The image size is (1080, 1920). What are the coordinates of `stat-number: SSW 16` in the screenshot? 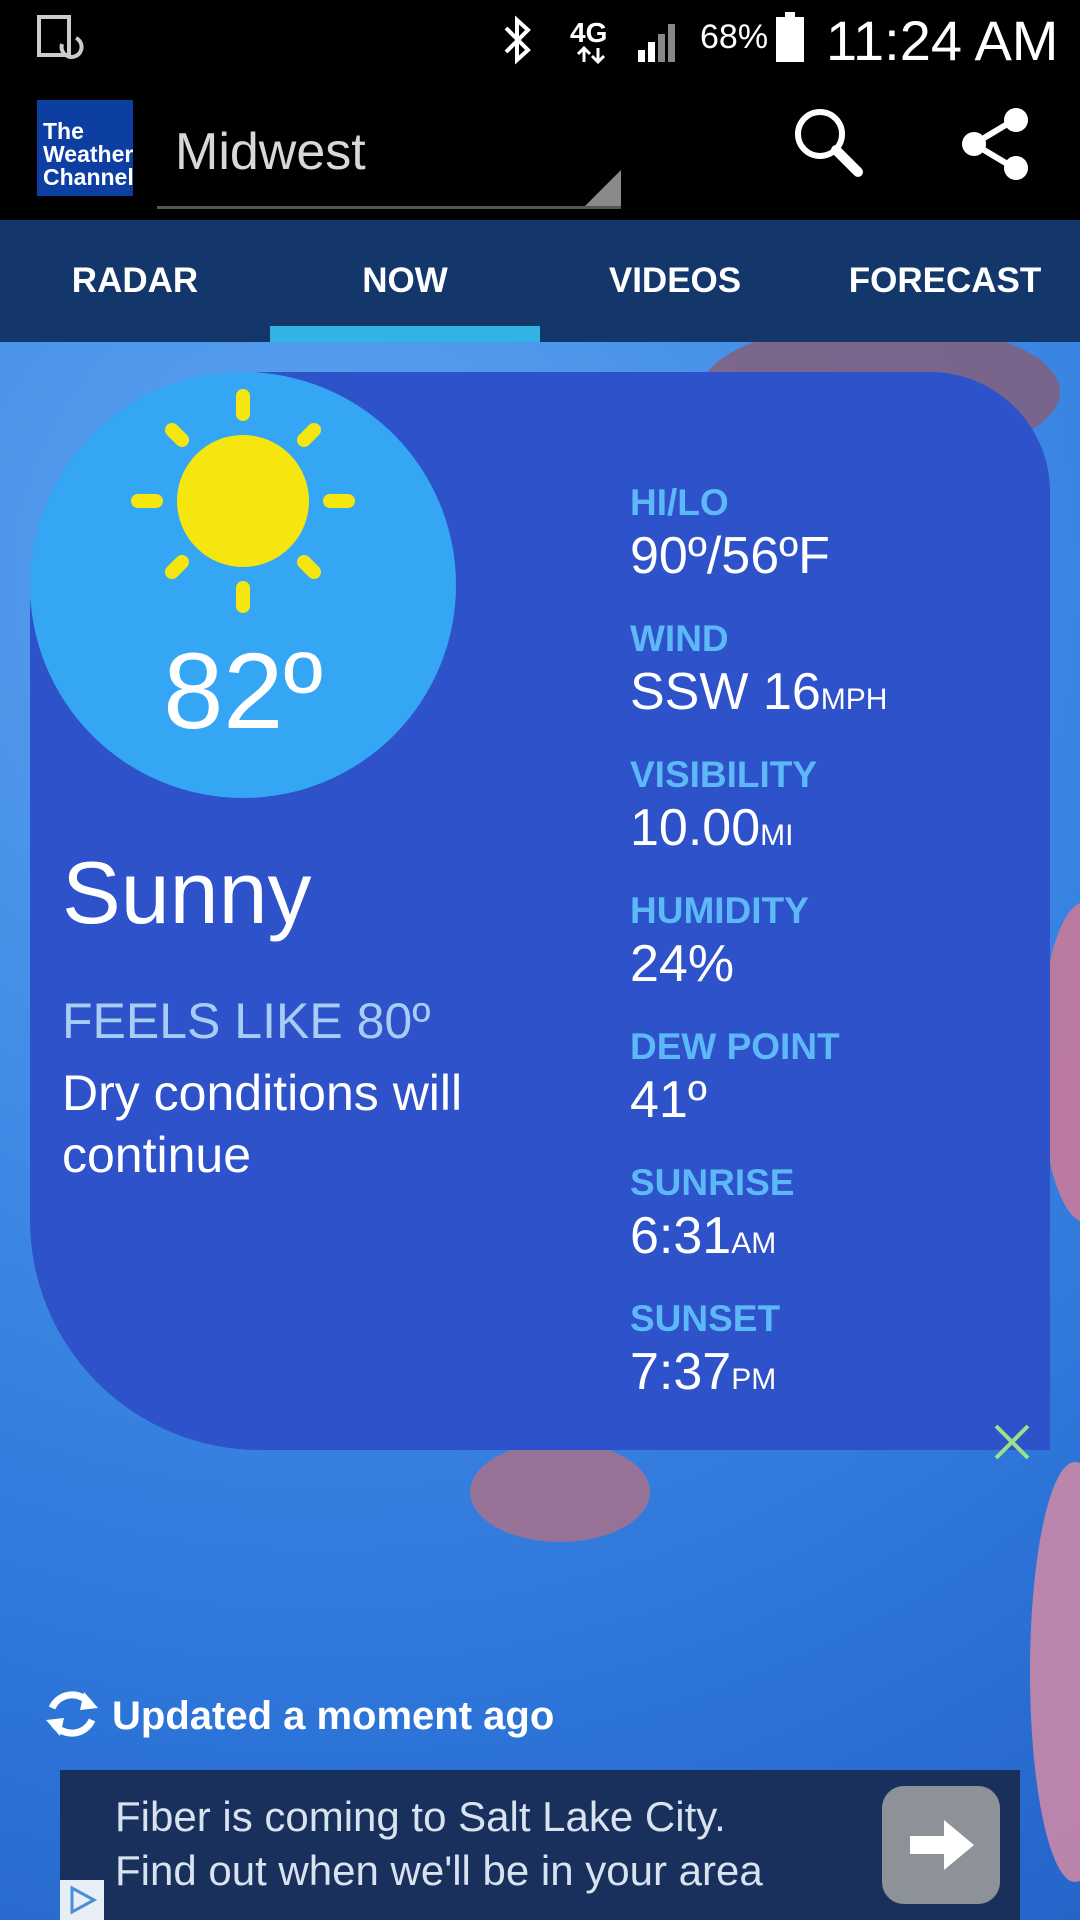 It's located at (725, 692).